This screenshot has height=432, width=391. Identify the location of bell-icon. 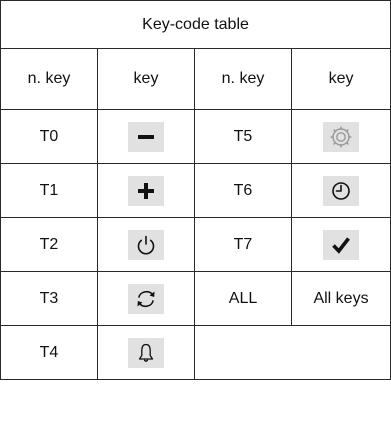
(146, 352).